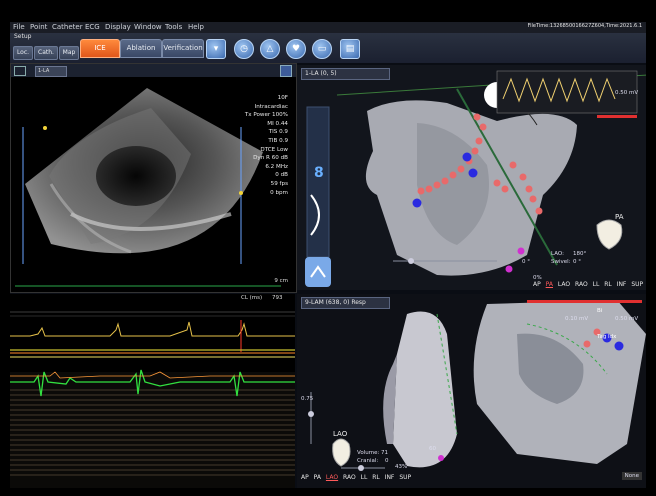 Image resolution: width=656 pixels, height=496 pixels. Describe the element at coordinates (627, 93) in the screenshot. I see `voltage-top-label: 0.50 mV` at that location.